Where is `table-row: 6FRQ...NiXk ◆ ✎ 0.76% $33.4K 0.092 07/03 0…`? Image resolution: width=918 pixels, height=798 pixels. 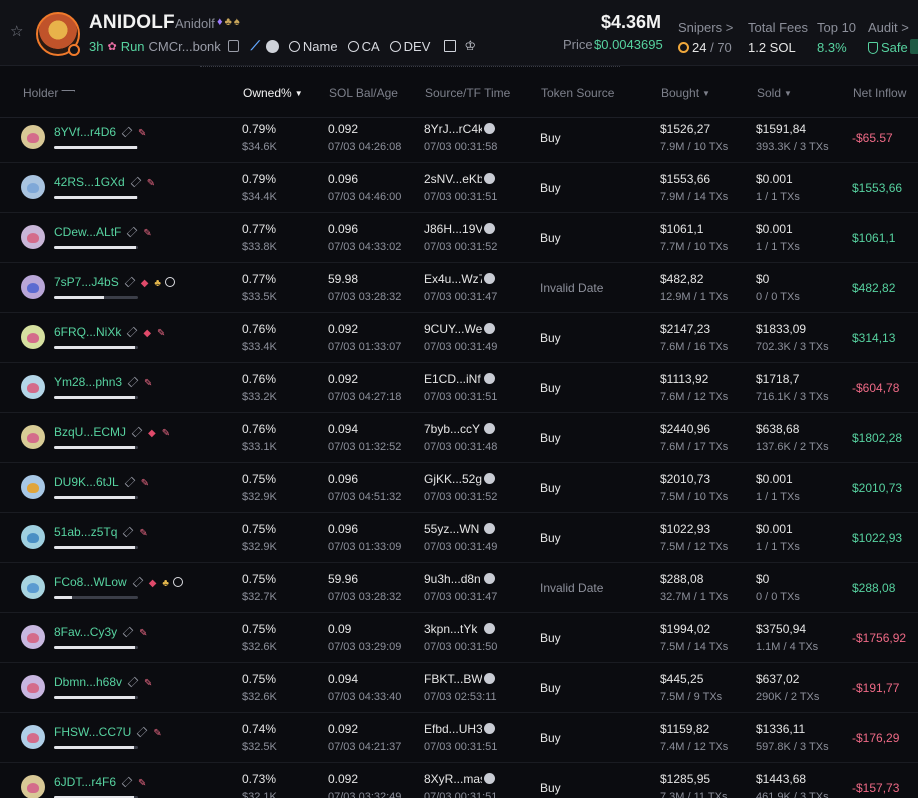
table-row: 6FRQ...NiXk ◆ ✎ 0.76% $33.4K 0.092 07/03 0… is located at coordinates (459, 338).